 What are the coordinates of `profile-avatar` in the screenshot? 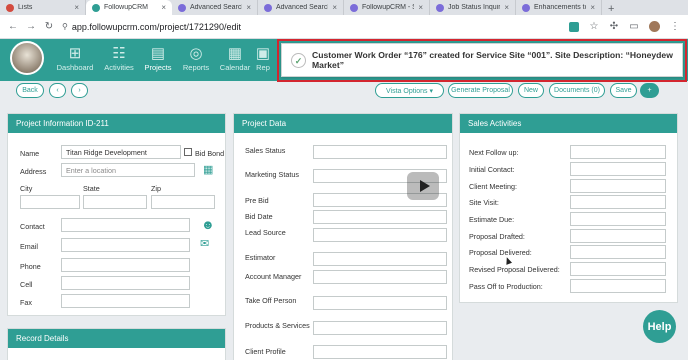 It's located at (654, 26).